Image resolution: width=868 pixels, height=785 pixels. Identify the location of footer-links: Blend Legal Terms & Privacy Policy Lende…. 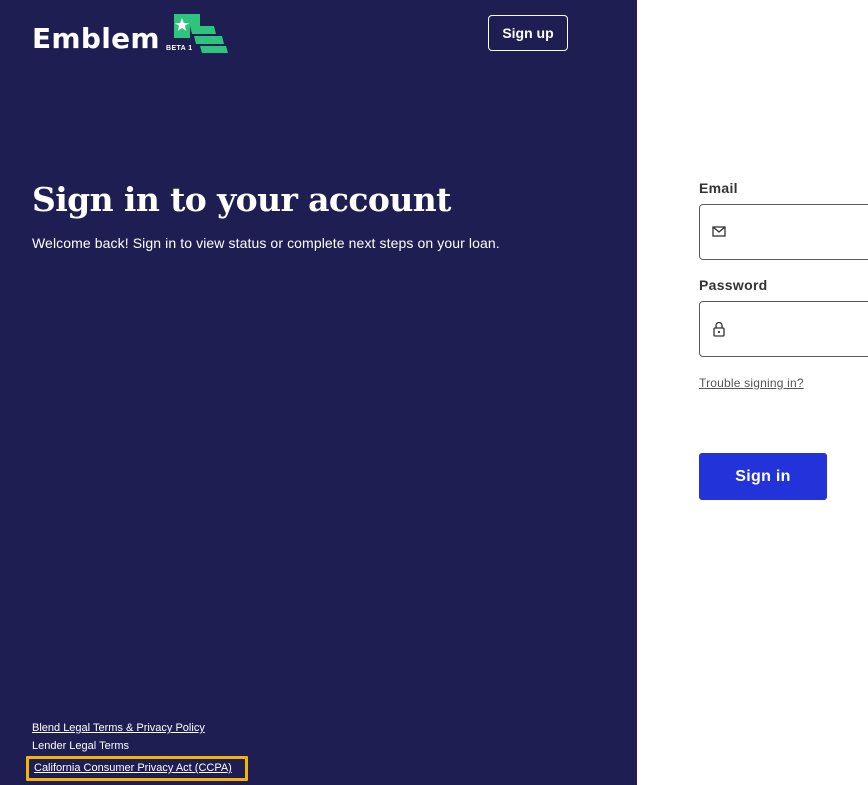
(137, 750).